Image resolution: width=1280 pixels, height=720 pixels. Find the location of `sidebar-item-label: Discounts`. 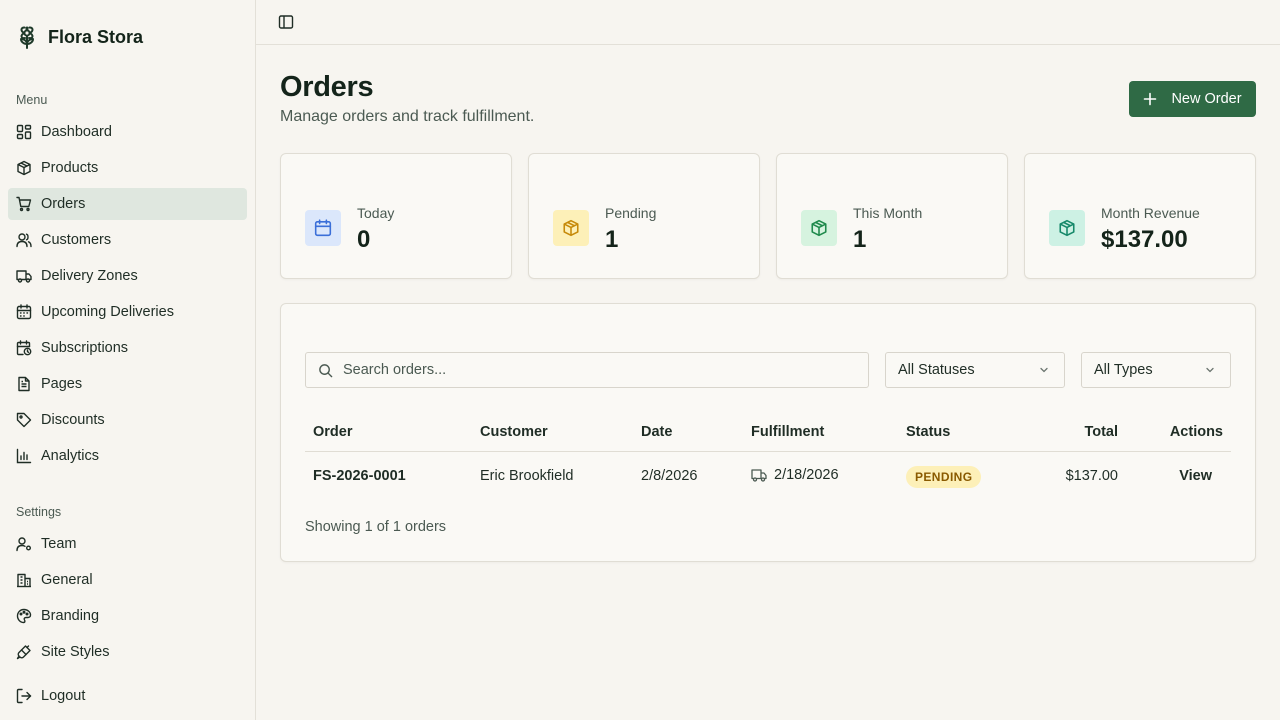

sidebar-item-label: Discounts is located at coordinates (73, 420).